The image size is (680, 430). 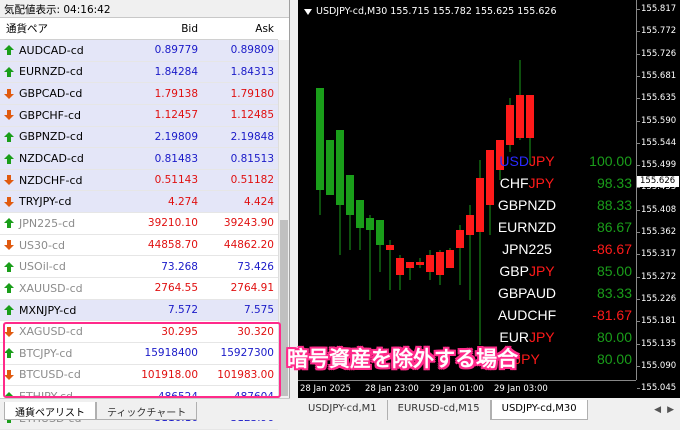 What do you see at coordinates (541, 183) in the screenshot?
I see `strength-symbol-quote: JPY` at bounding box center [541, 183].